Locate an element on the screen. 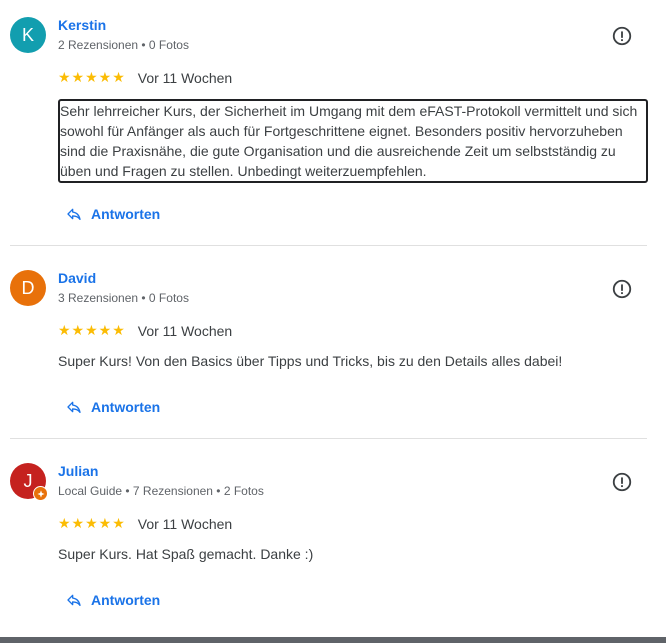 This screenshot has height=643, width=666. reviewer-name: Kerstin is located at coordinates (82, 25).